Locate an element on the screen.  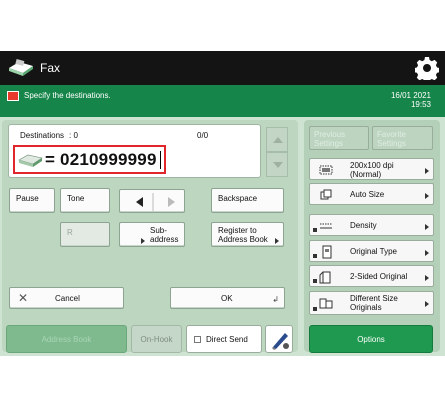
favorite-settings-label: Favorite Settings is located at coordinates (391, 139).